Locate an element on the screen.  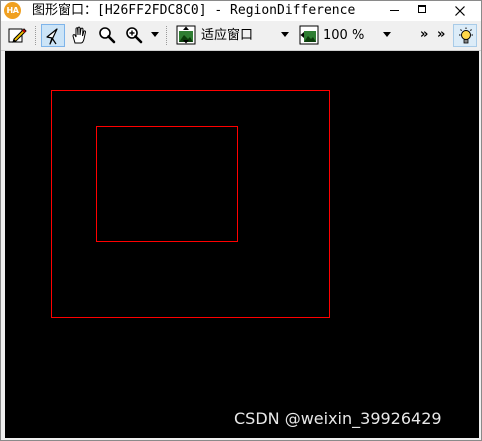
toolbar-overflow-button-2: » is located at coordinates (441, 34).